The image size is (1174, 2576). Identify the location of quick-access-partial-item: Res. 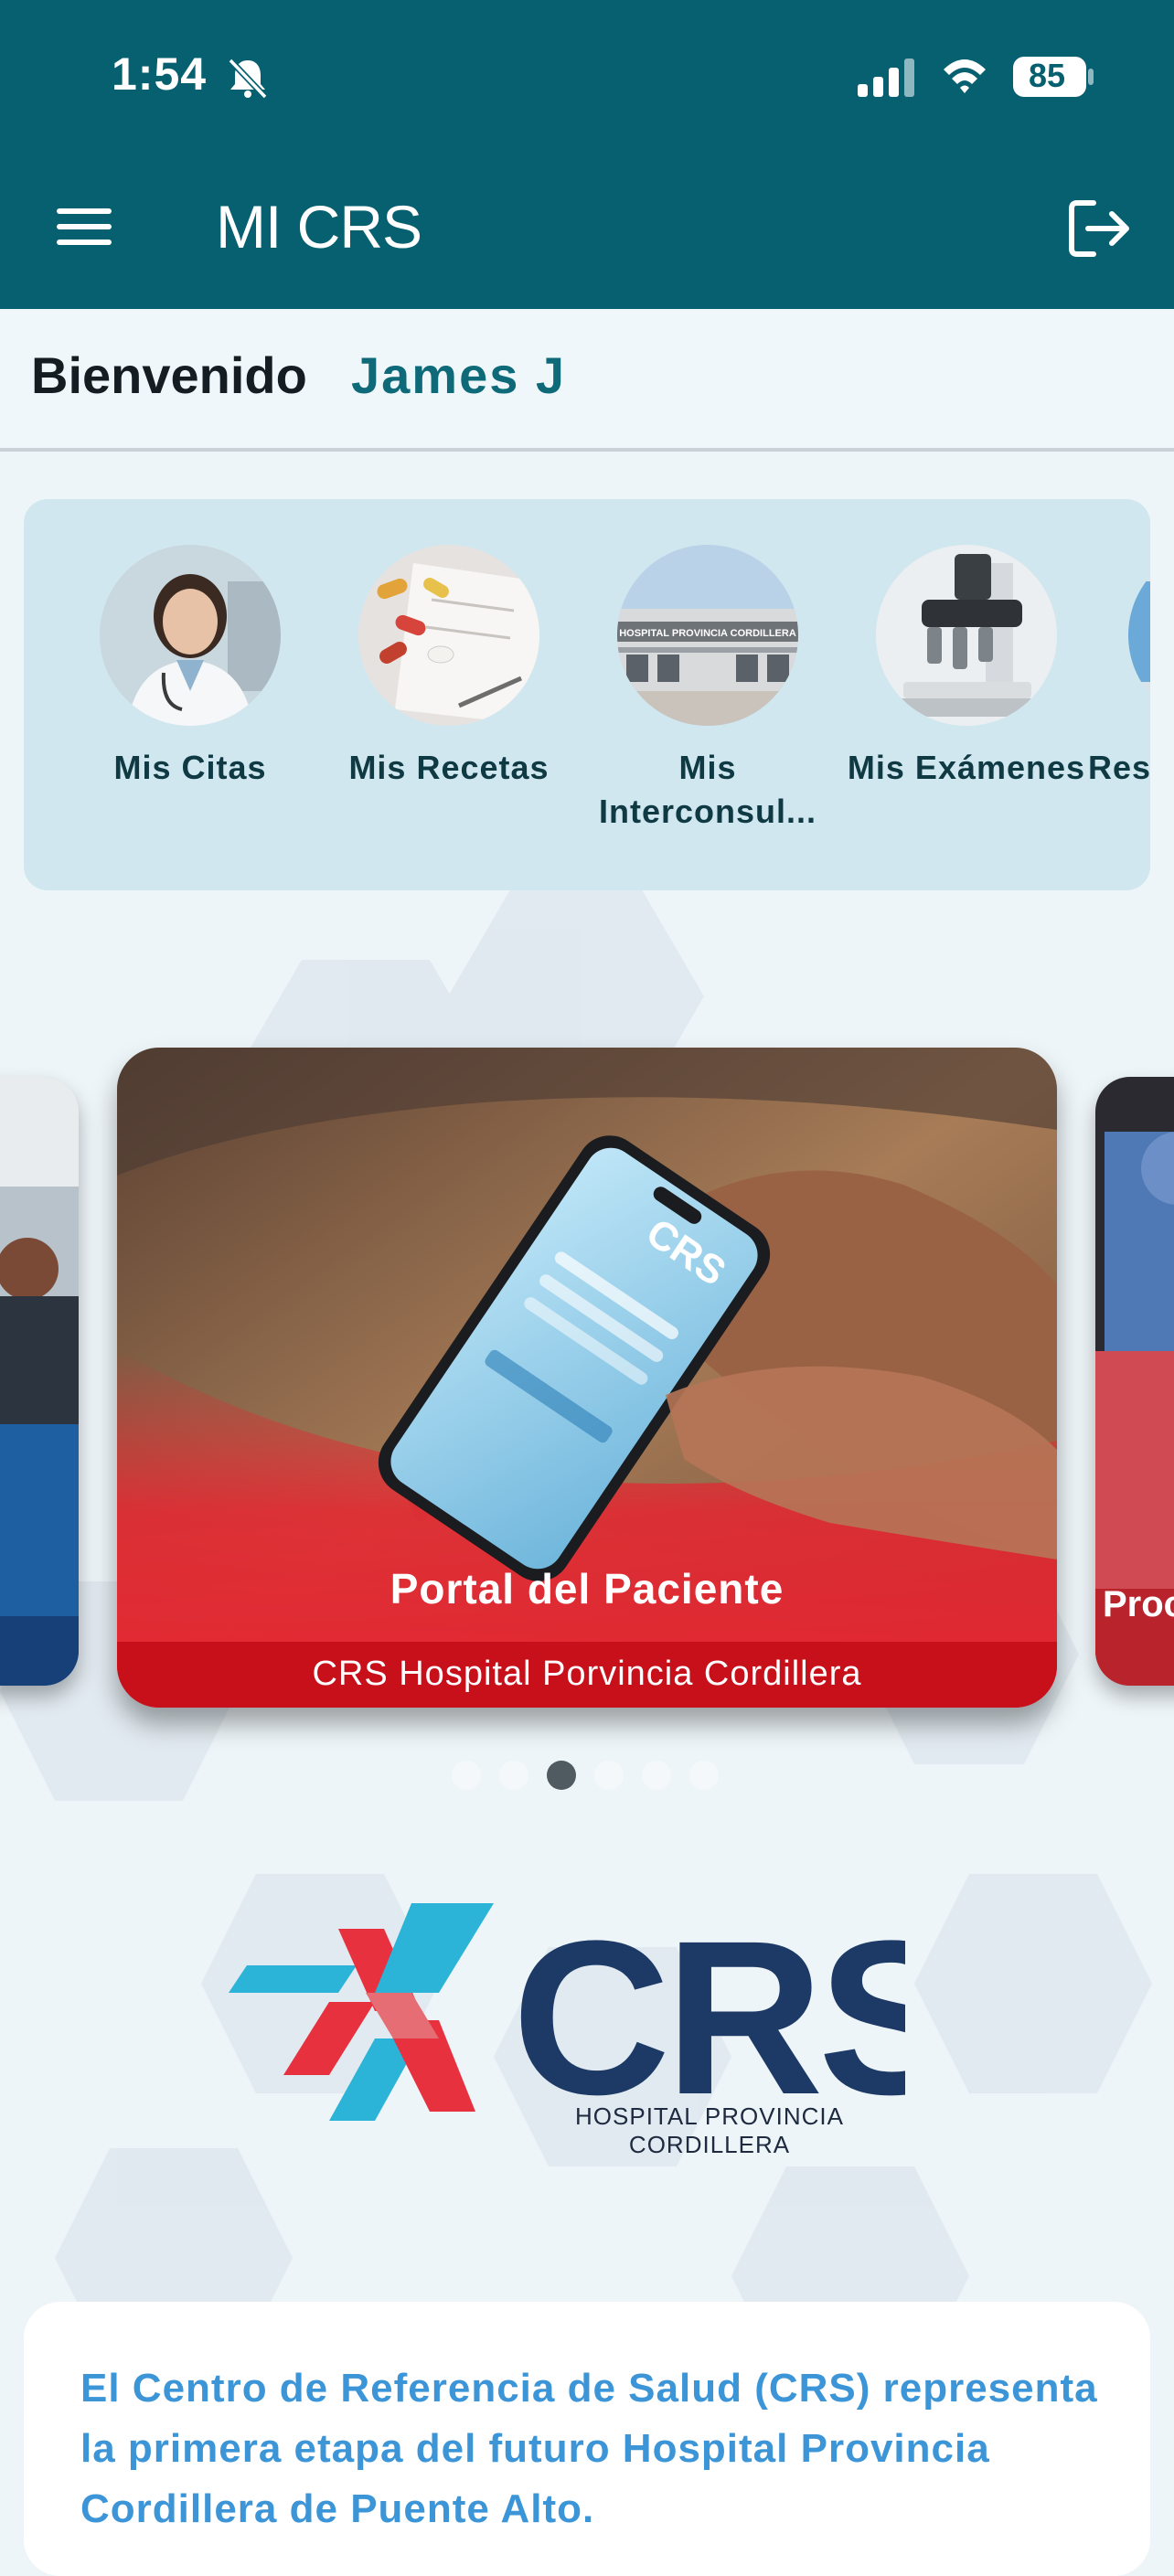
(1117, 667).